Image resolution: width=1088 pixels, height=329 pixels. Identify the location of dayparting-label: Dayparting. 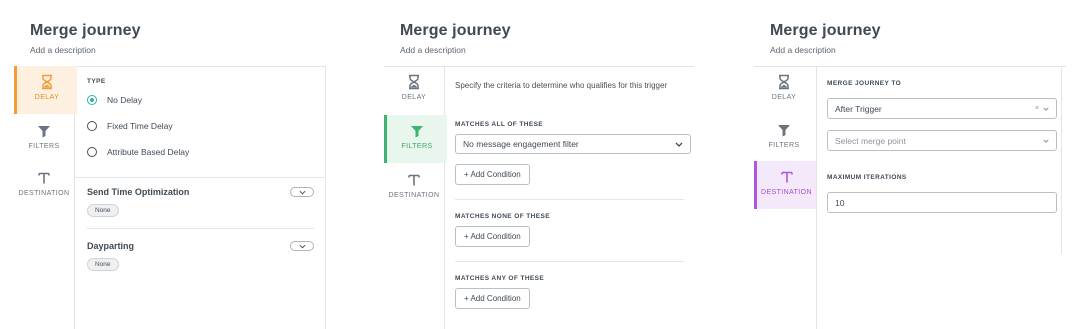
(111, 246).